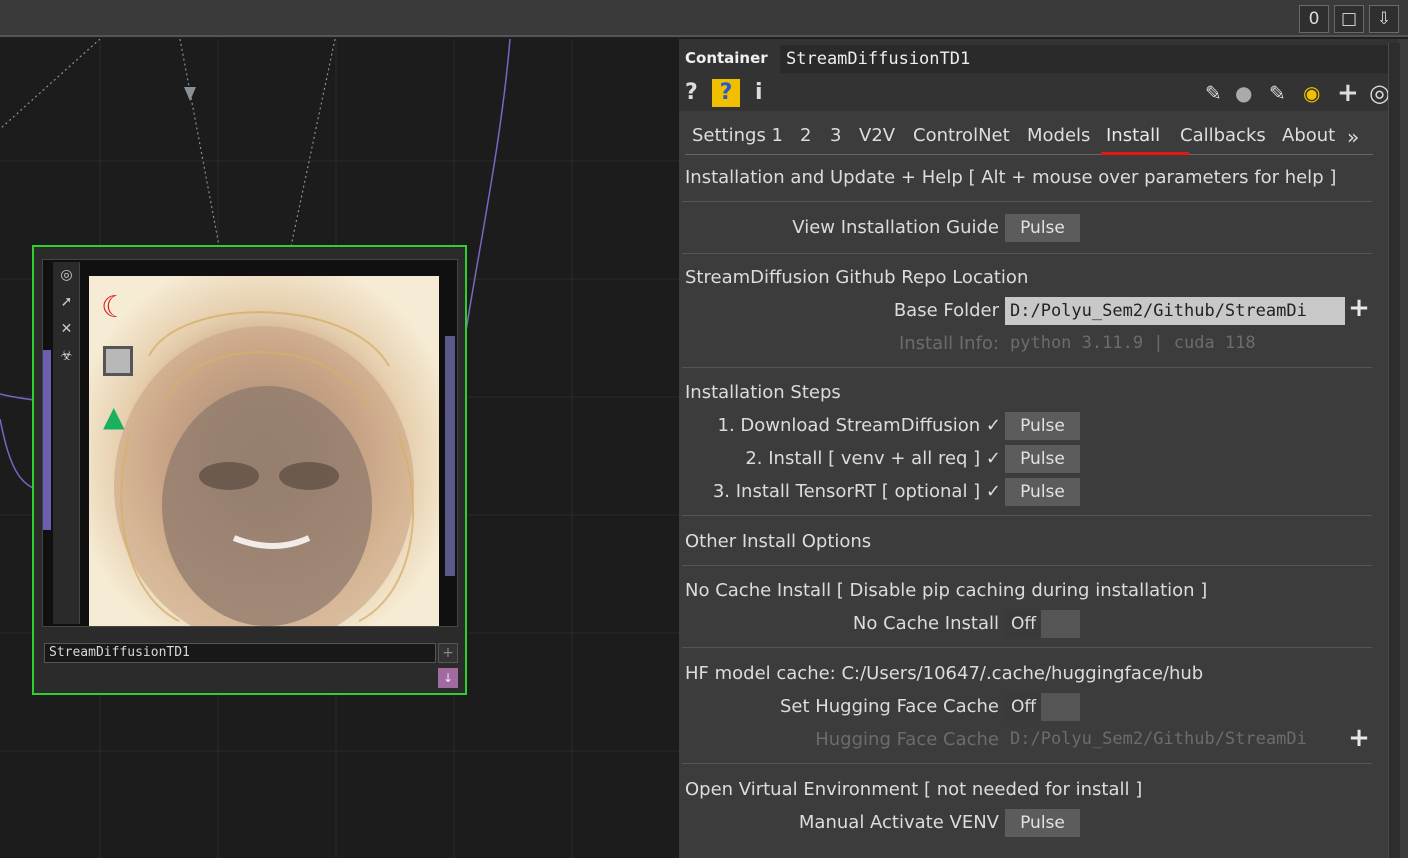  What do you see at coordinates (763, 392) in the screenshot?
I see `installation-steps-header: Installation Steps` at bounding box center [763, 392].